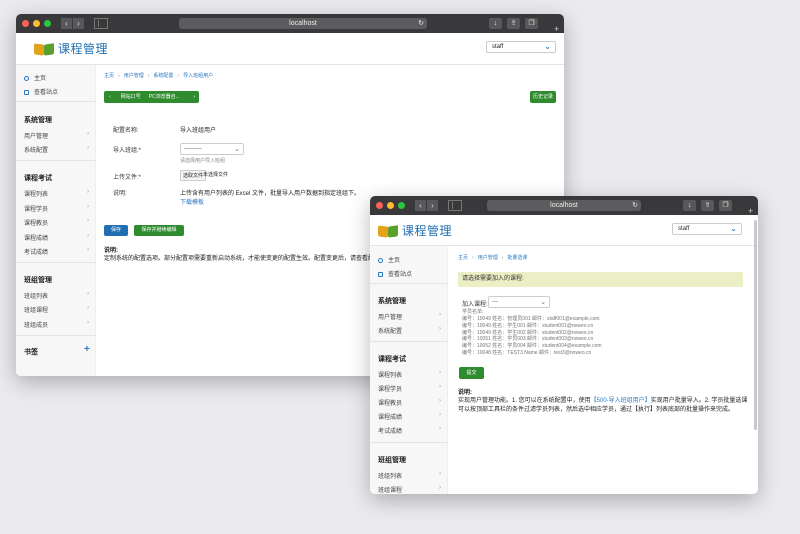 This screenshot has width=800, height=534. What do you see at coordinates (110, 97) in the screenshot?
I see `tab-prev-icon: ‹` at bounding box center [110, 97].